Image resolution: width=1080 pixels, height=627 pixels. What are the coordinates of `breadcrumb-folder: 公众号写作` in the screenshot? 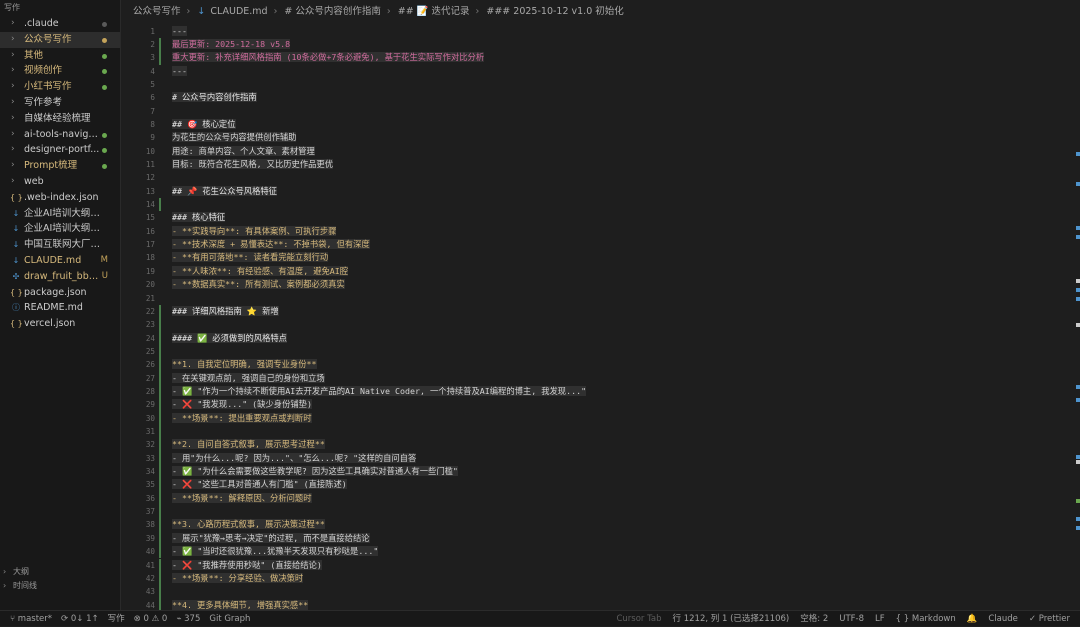 It's located at (157, 11).